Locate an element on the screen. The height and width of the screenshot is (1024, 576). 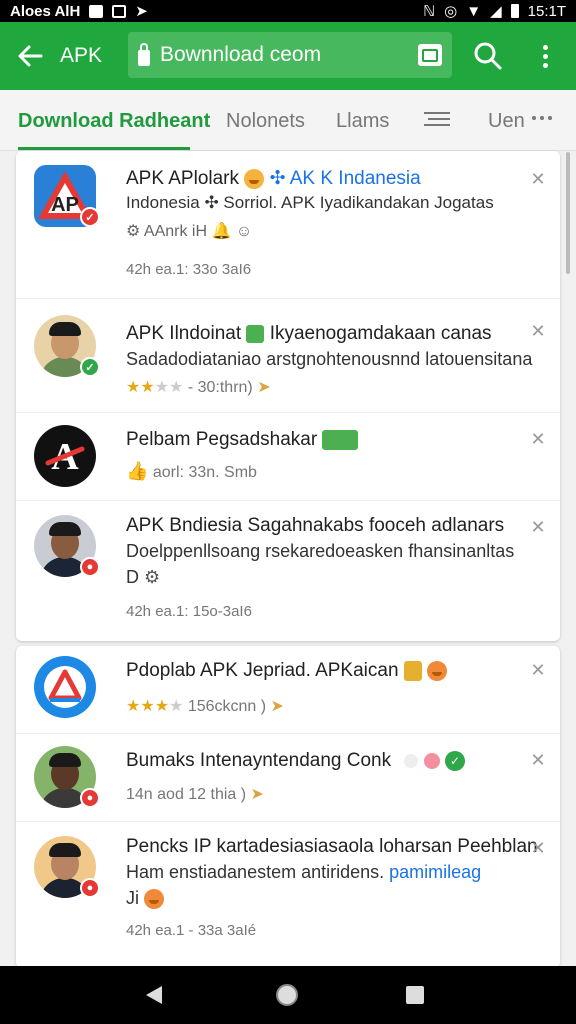
item-subtitle-2: Ji is located at coordinates (145, 899).